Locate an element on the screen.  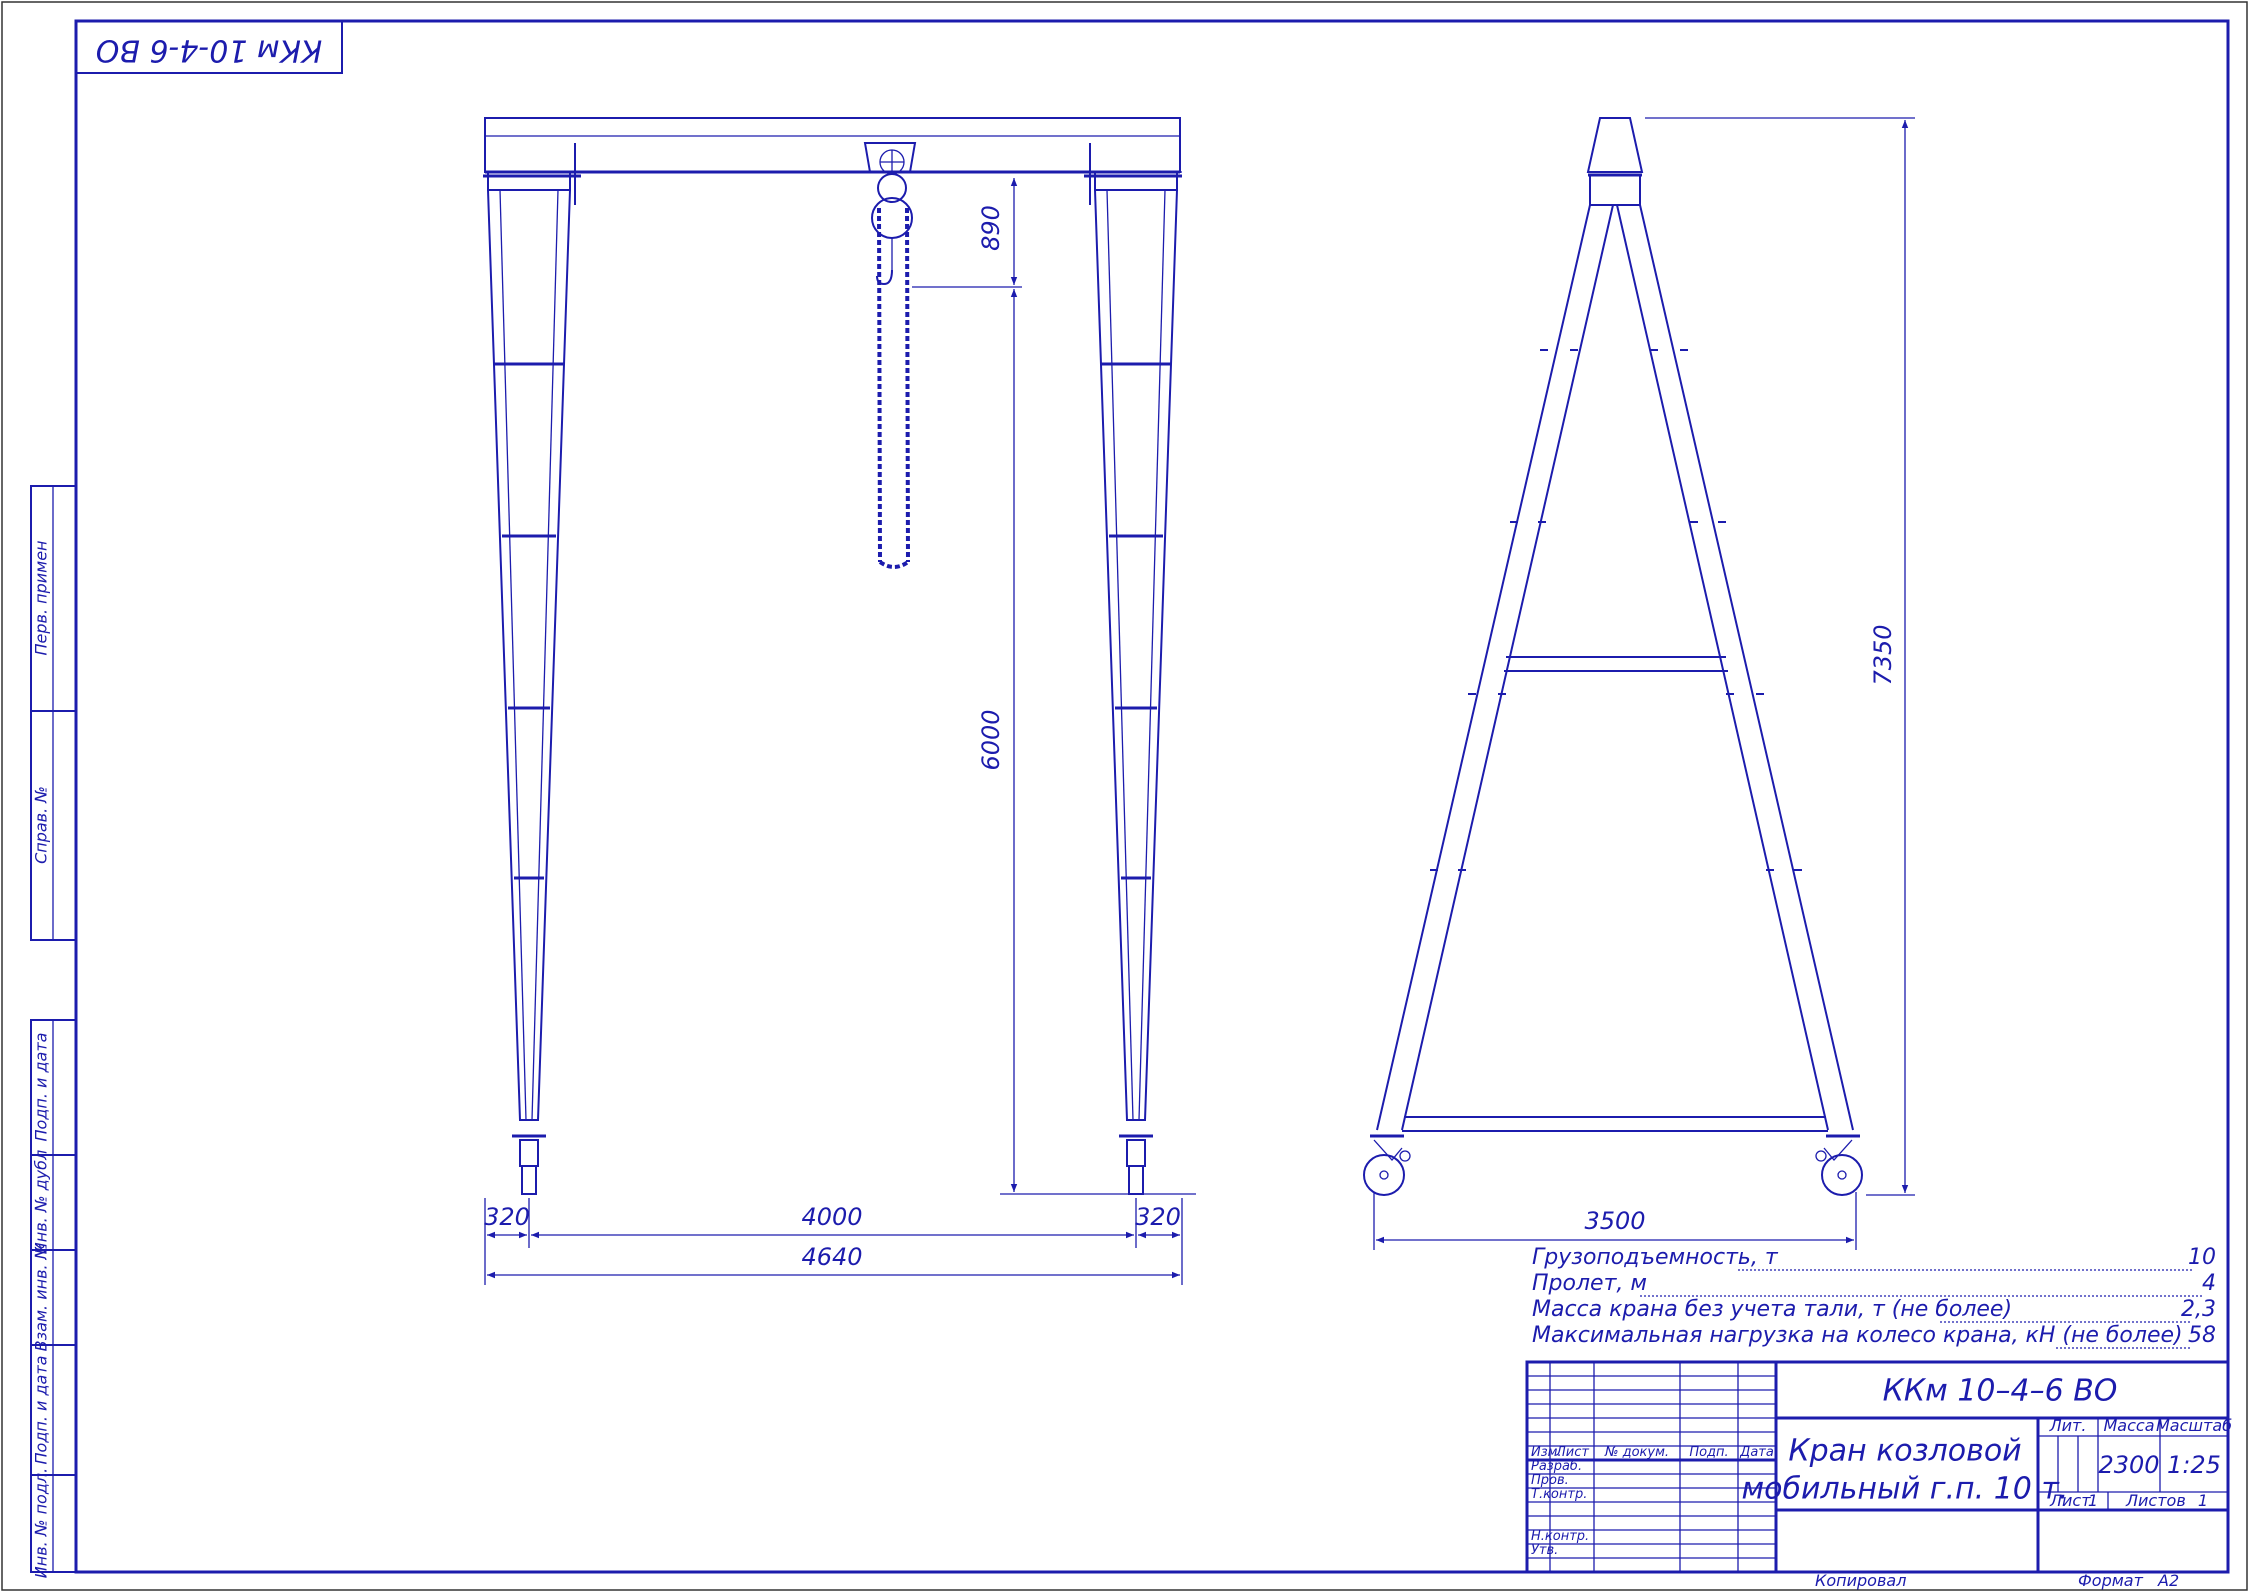
col-podp: Подп. is located at coordinates (1708, 1452).